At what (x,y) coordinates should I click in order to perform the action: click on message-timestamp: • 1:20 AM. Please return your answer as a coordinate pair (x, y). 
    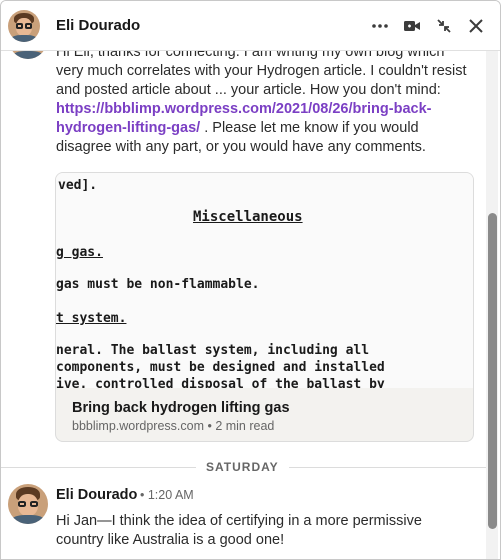
    Looking at the image, I should click on (167, 495).